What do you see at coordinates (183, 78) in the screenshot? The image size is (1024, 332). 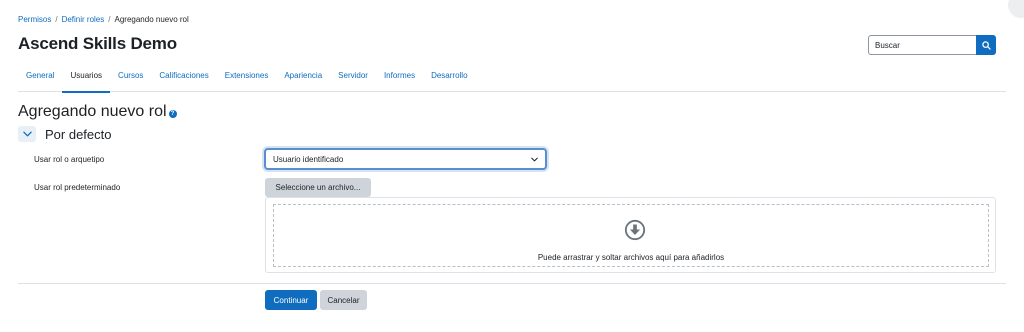 I see `tab-calificaciones: Calificaciones` at bounding box center [183, 78].